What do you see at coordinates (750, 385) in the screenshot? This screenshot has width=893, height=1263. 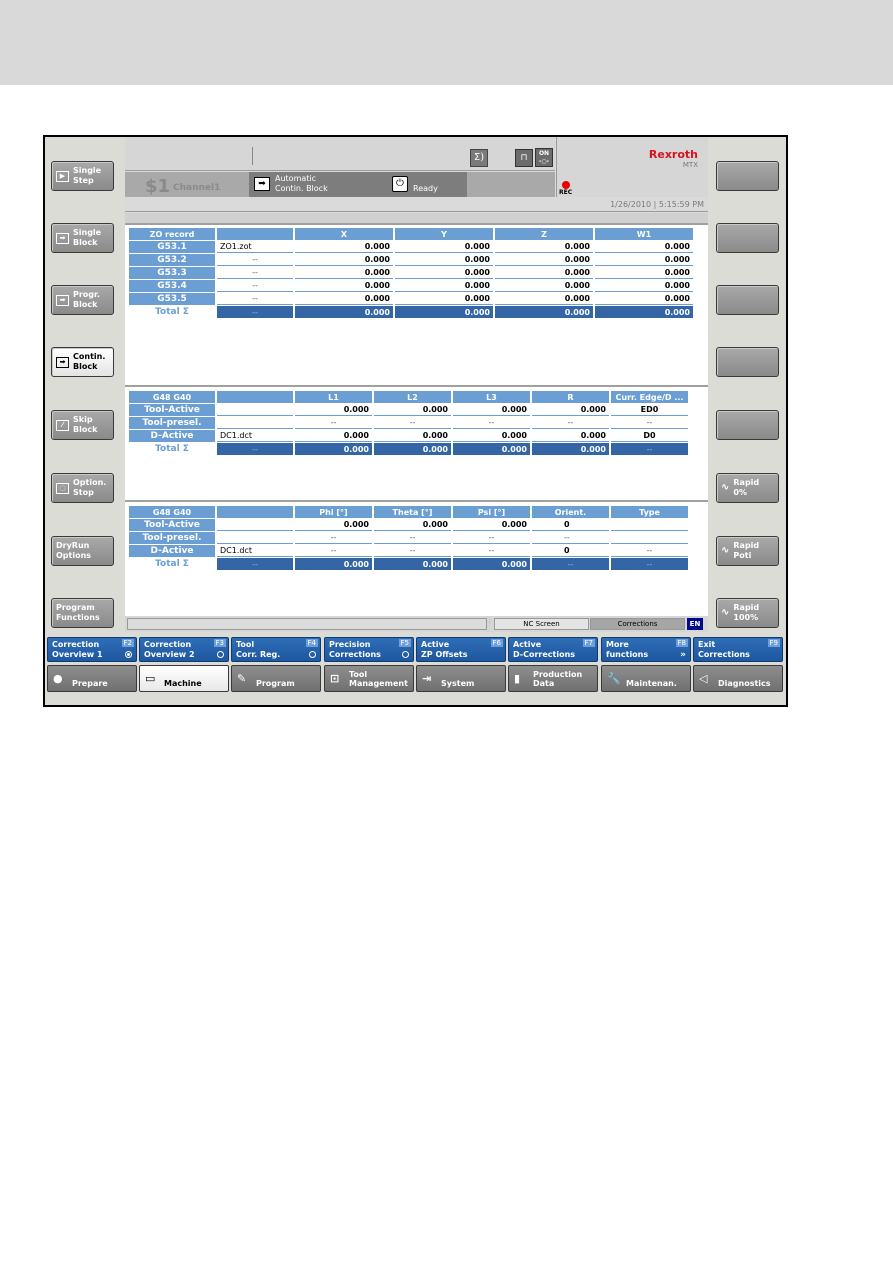 I see `right-softkey-column: ∿ Rapid 0% ∿ Rapid Poti ∿ Rapid 100%` at bounding box center [750, 385].